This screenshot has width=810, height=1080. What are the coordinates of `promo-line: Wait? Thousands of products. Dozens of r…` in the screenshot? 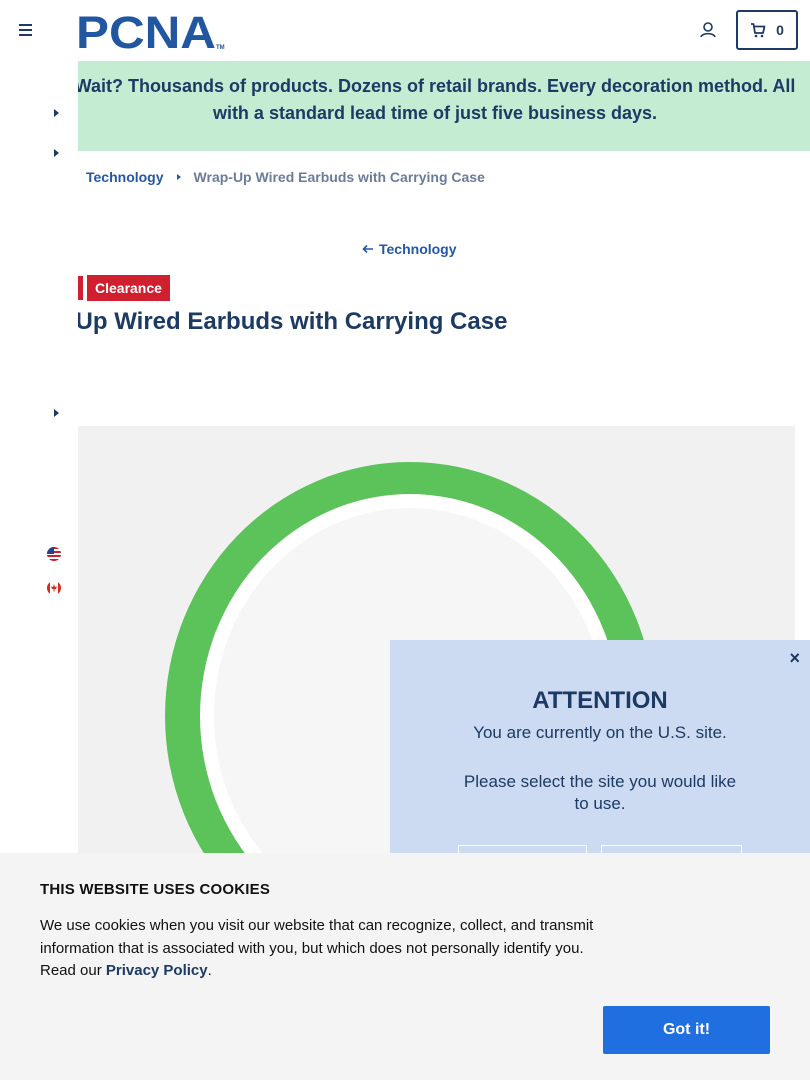 It's located at (437, 86).